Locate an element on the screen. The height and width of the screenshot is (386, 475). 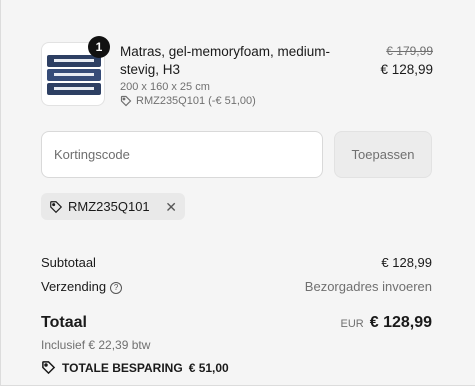
shipping-value: Bezorgadres invoeren is located at coordinates (368, 286).